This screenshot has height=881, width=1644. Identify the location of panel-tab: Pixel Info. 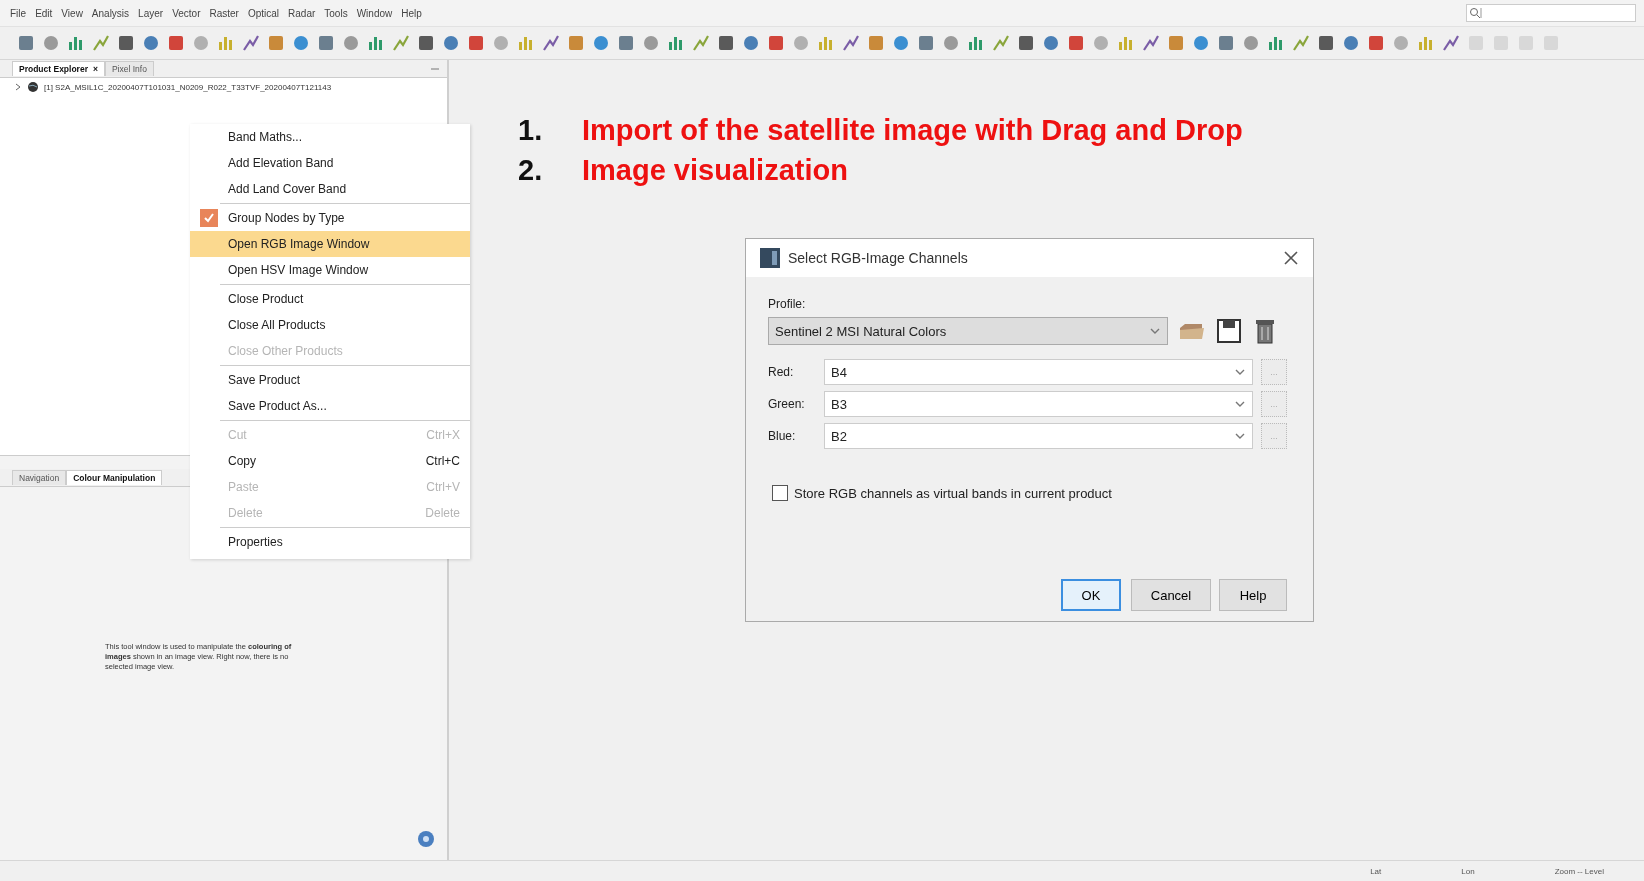
(129, 68).